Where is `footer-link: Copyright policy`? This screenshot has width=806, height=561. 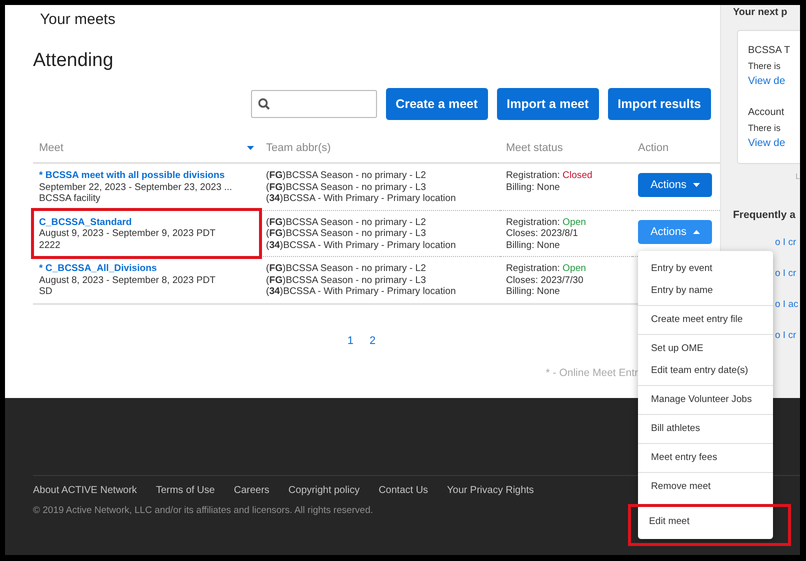 footer-link: Copyright policy is located at coordinates (324, 490).